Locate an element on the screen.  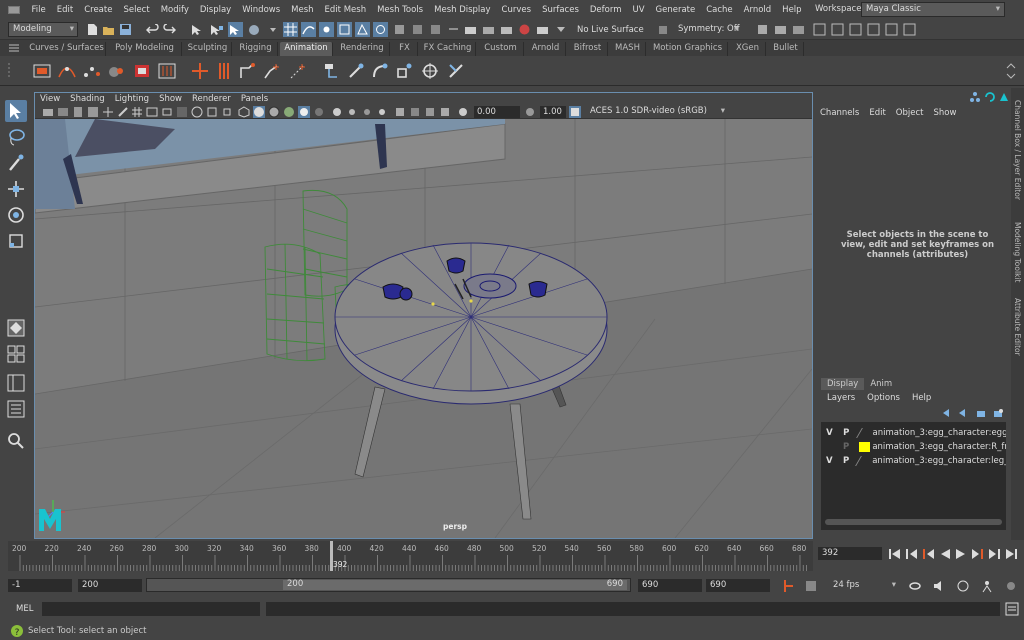
play-backwards-icon is located at coordinates (945, 554).